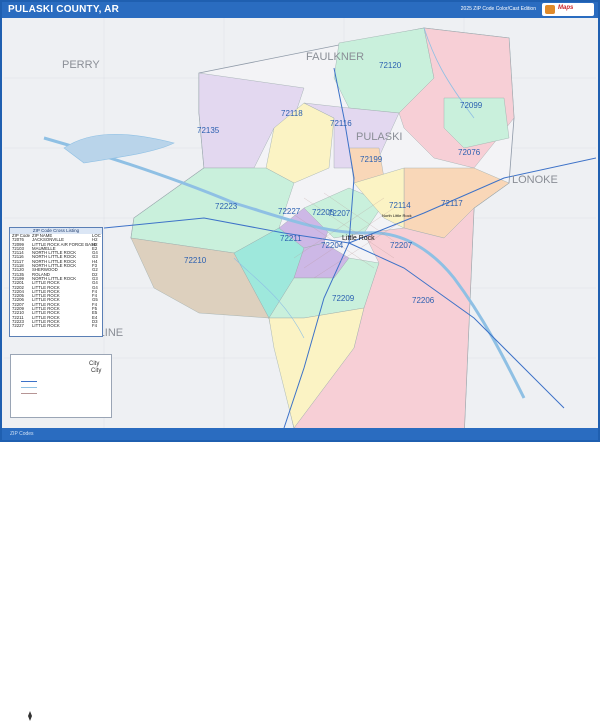 The height and width of the screenshot is (721, 600). What do you see at coordinates (289, 211) in the screenshot?
I see `zip-label: 72227` at bounding box center [289, 211].